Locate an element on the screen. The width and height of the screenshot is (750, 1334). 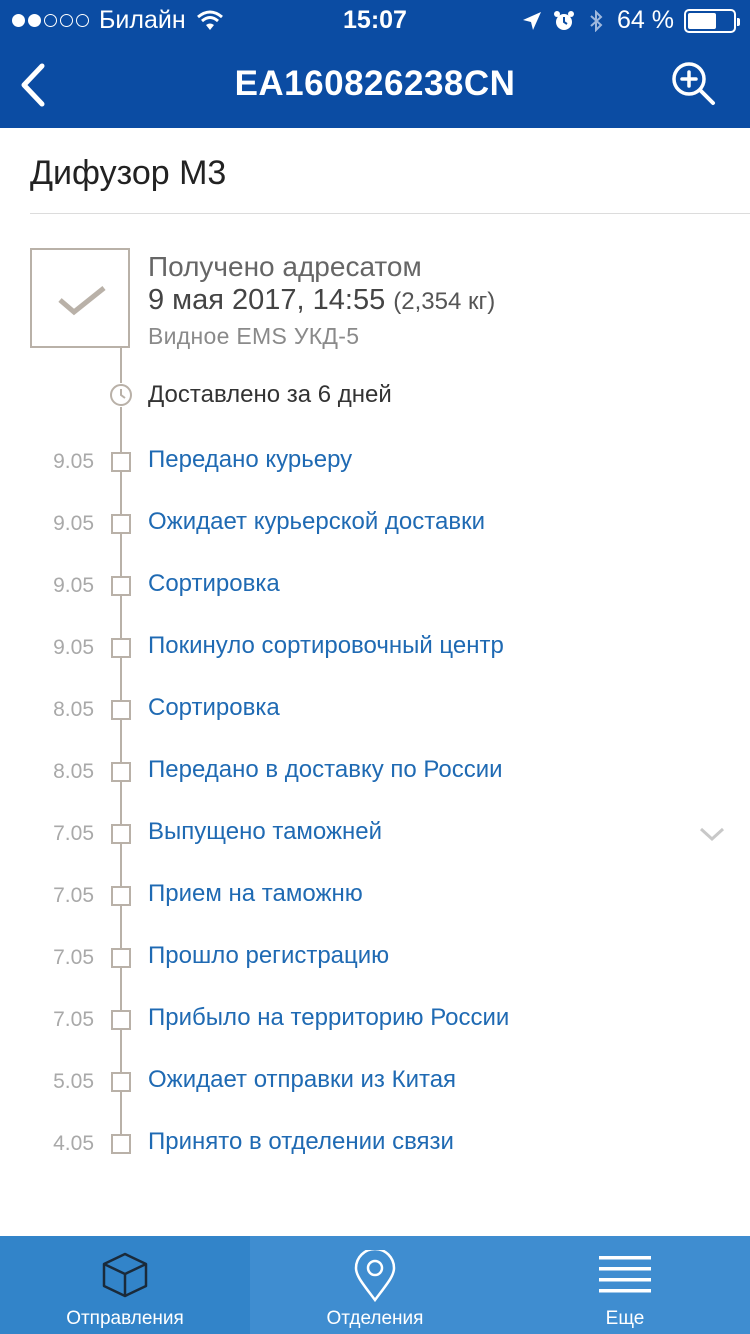
event-label: Выпущено таможней is located at coordinates (265, 832).